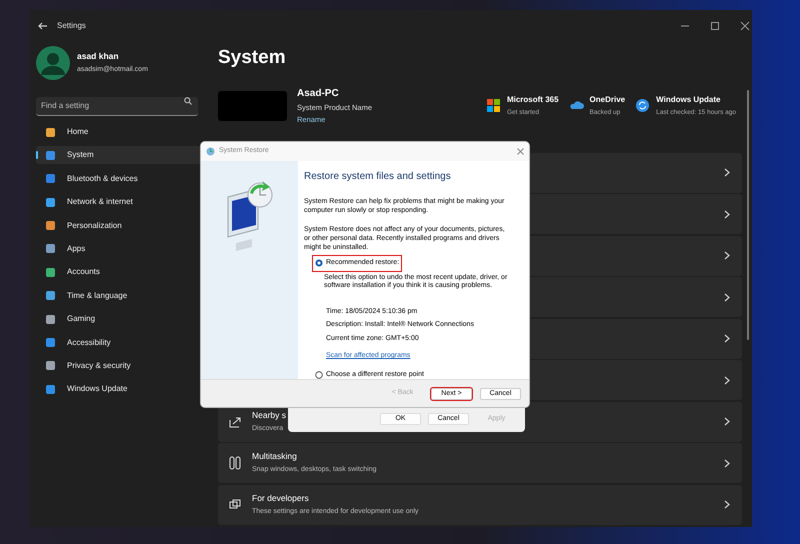 Image resolution: width=800 pixels, height=544 pixels. Describe the element at coordinates (122, 343) in the screenshot. I see `nav-item: Accessibility` at that location.